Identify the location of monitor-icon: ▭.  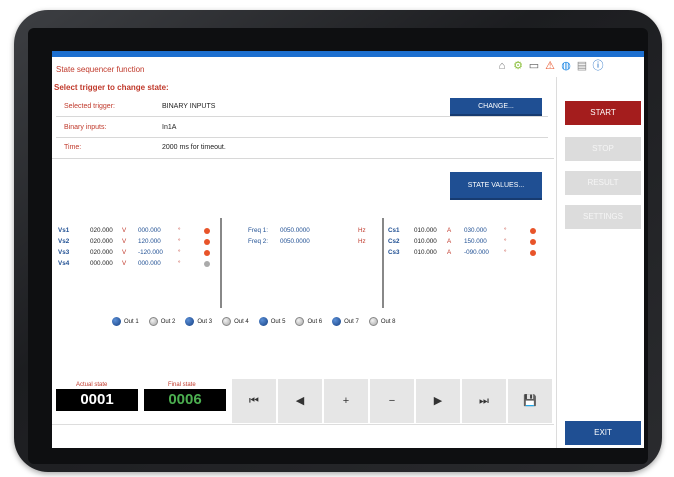
(534, 66).